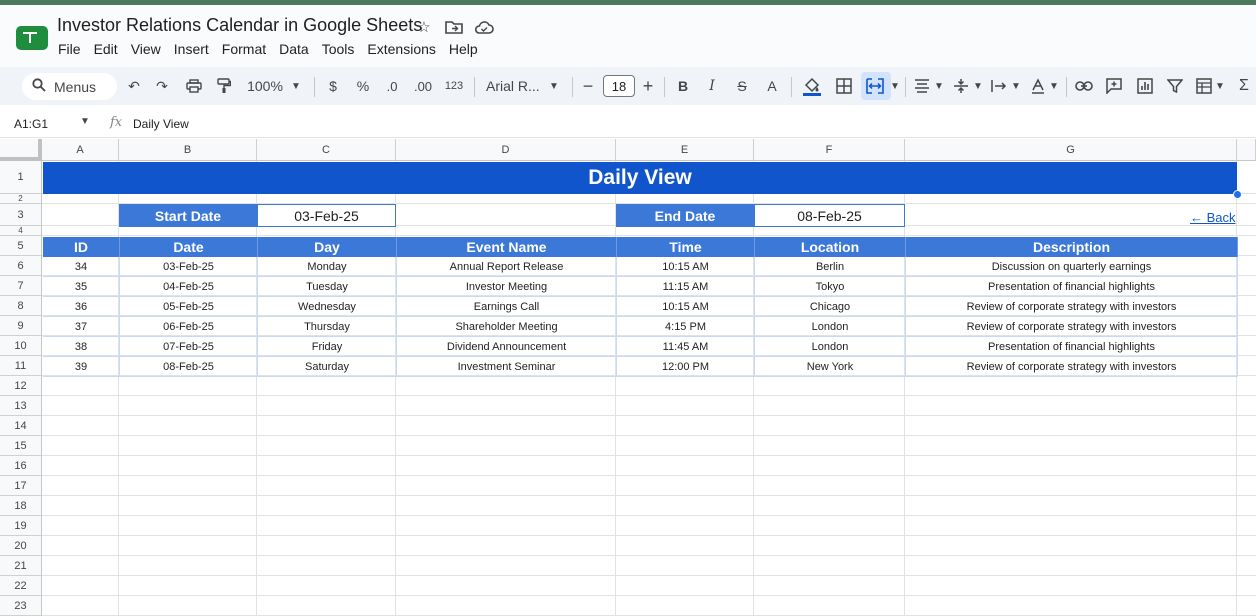 This screenshot has height=616, width=1256. What do you see at coordinates (1054, 86) in the screenshot?
I see `rotation-chevron-down-icon: ▼` at bounding box center [1054, 86].